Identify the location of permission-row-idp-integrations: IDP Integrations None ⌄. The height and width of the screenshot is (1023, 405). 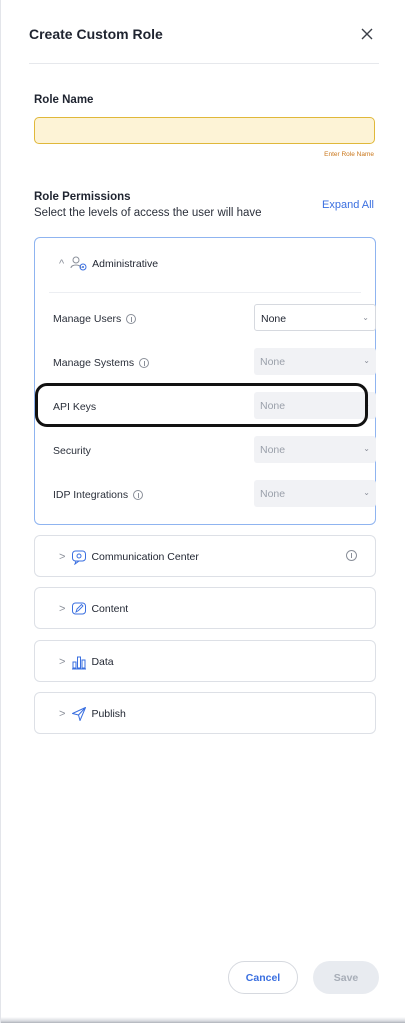
(214, 495).